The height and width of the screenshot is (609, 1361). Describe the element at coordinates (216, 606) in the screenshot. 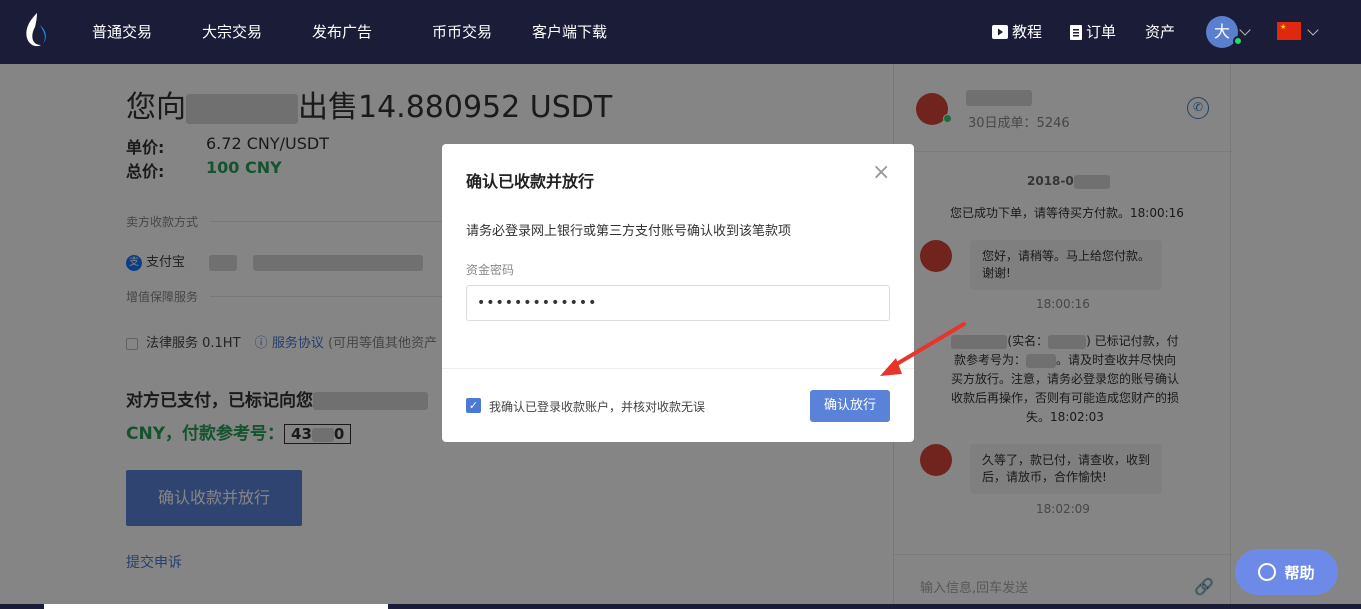

I see `taskbar-segment` at that location.